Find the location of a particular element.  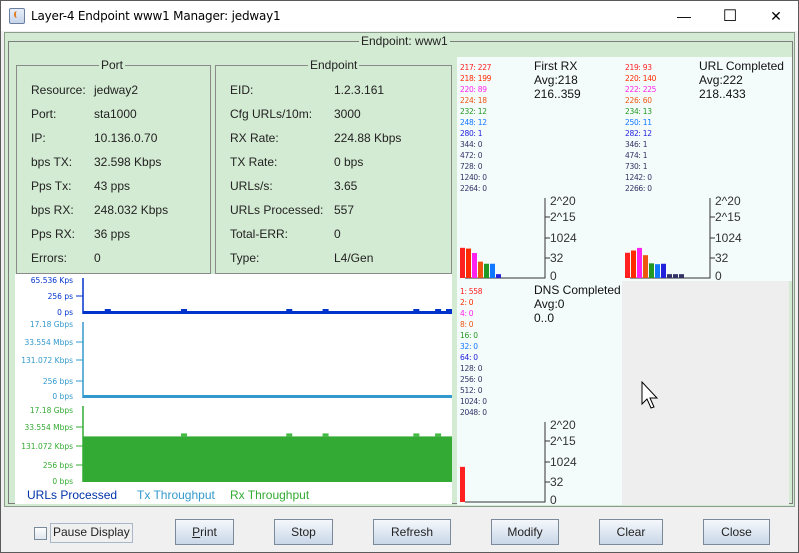

histogram-range: 216..359 is located at coordinates (557, 94).